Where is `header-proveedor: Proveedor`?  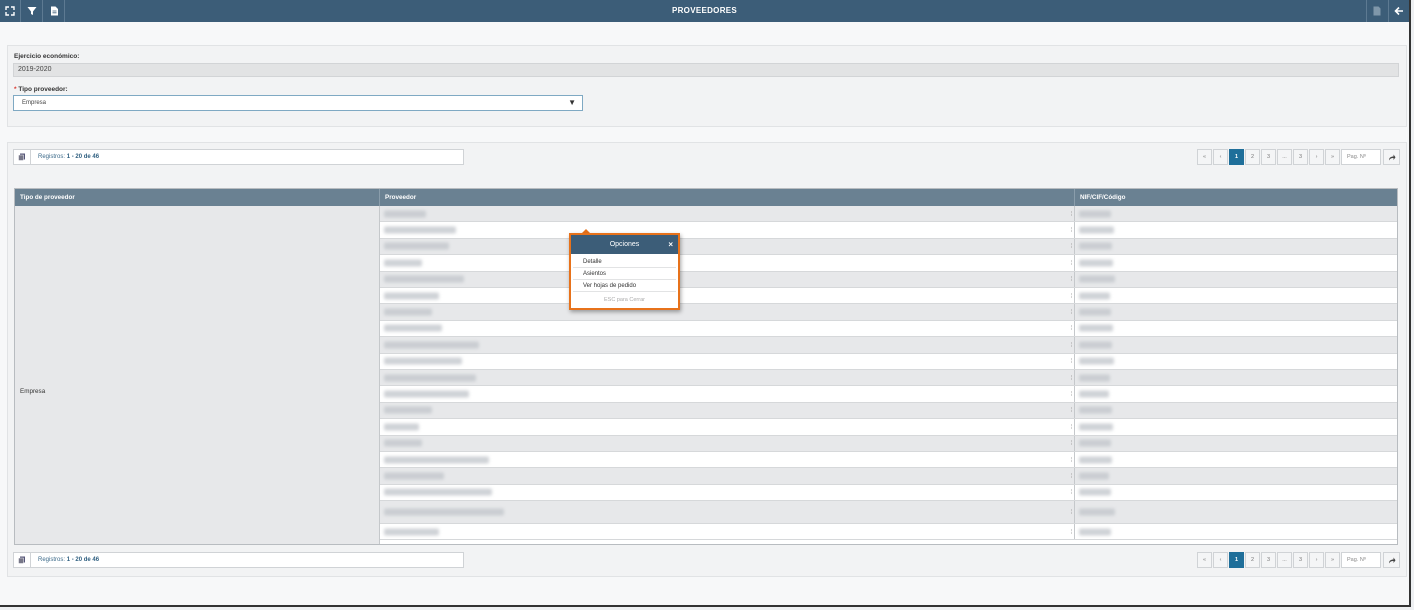 header-proveedor: Proveedor is located at coordinates (727, 197).